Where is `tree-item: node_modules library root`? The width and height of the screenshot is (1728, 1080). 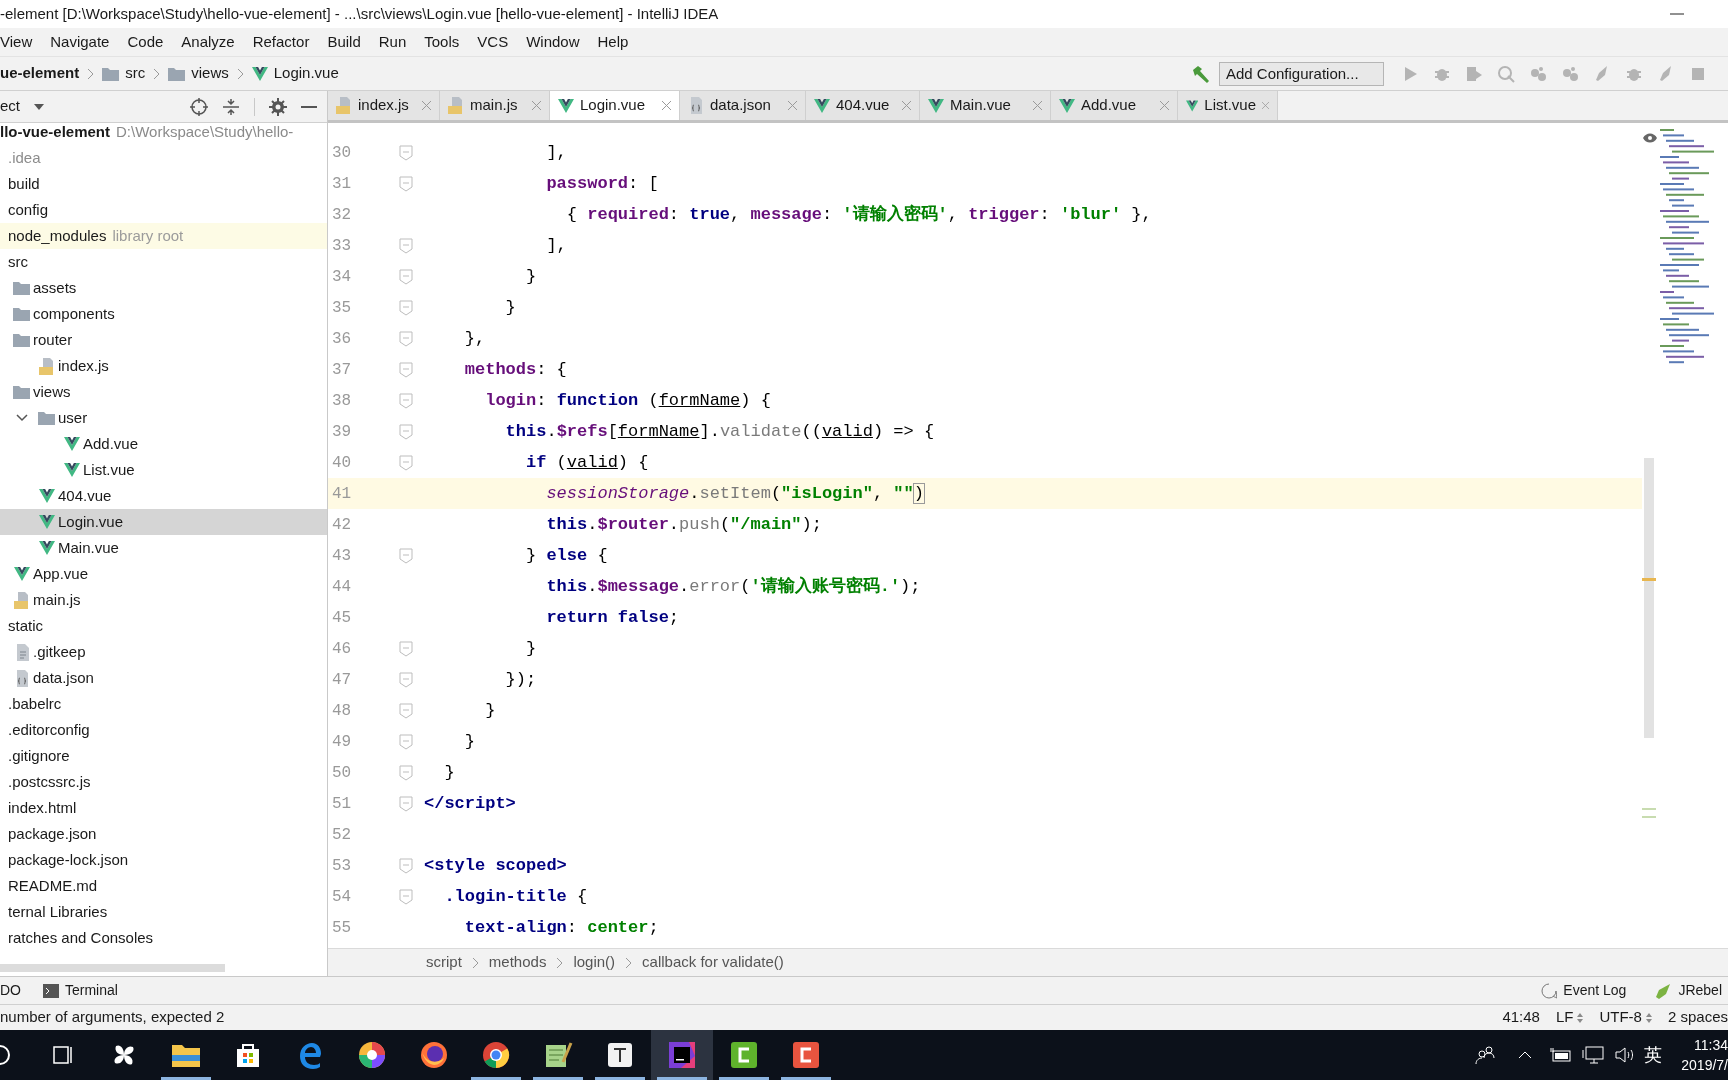 tree-item: node_modules library root is located at coordinates (163, 236).